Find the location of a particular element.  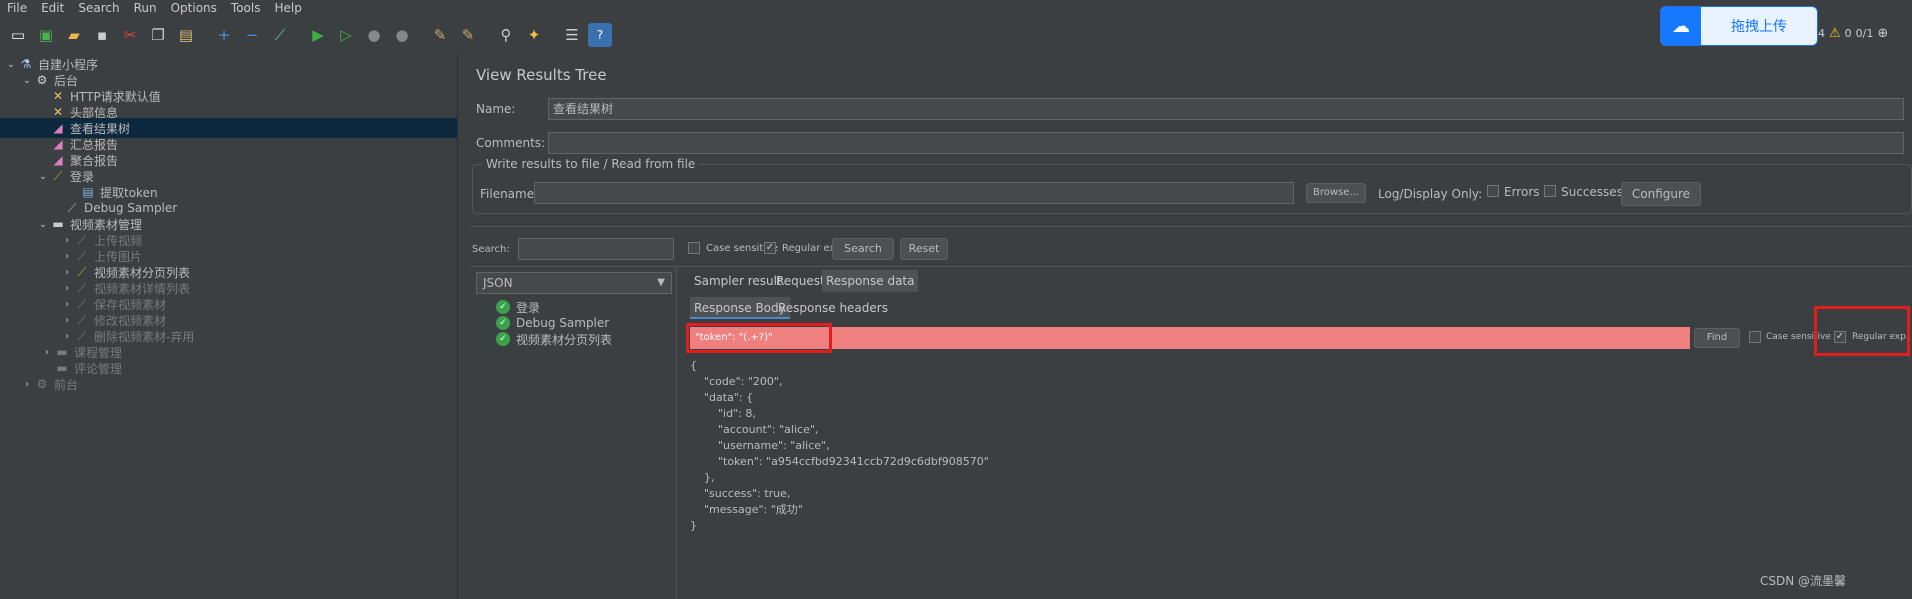

tab-response-data: Response data is located at coordinates (870, 281).